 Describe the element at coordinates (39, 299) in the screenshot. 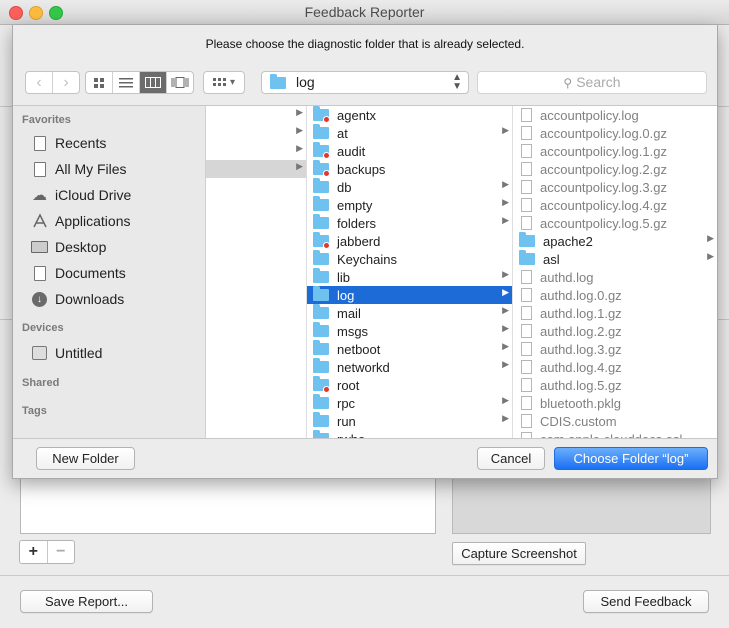

I see `downloads-icon: ↓` at that location.